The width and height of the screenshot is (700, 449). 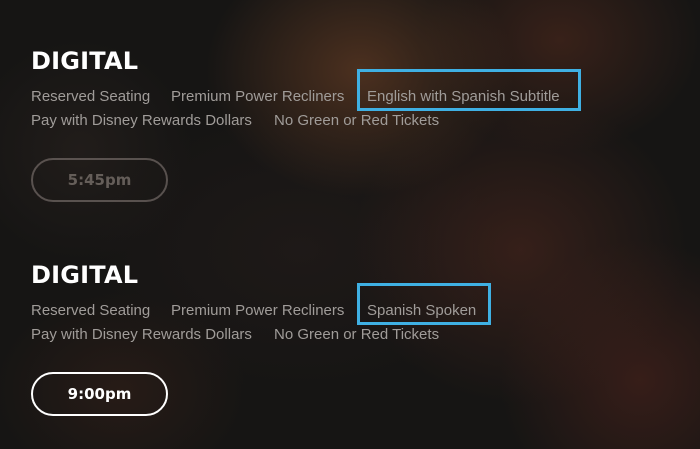 What do you see at coordinates (99, 180) in the screenshot?
I see `showtime-button-disabled: 5:45pm` at bounding box center [99, 180].